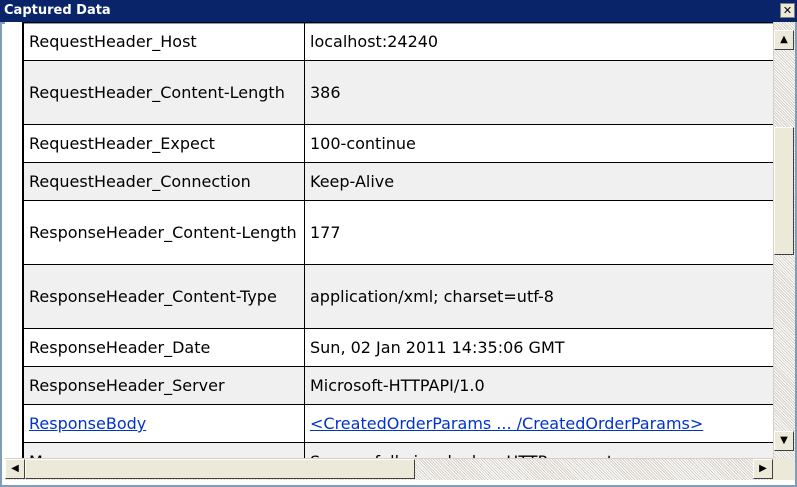 Image resolution: width=797 pixels, height=487 pixels. I want to click on arrow-left-icon: ◀, so click(15, 468).